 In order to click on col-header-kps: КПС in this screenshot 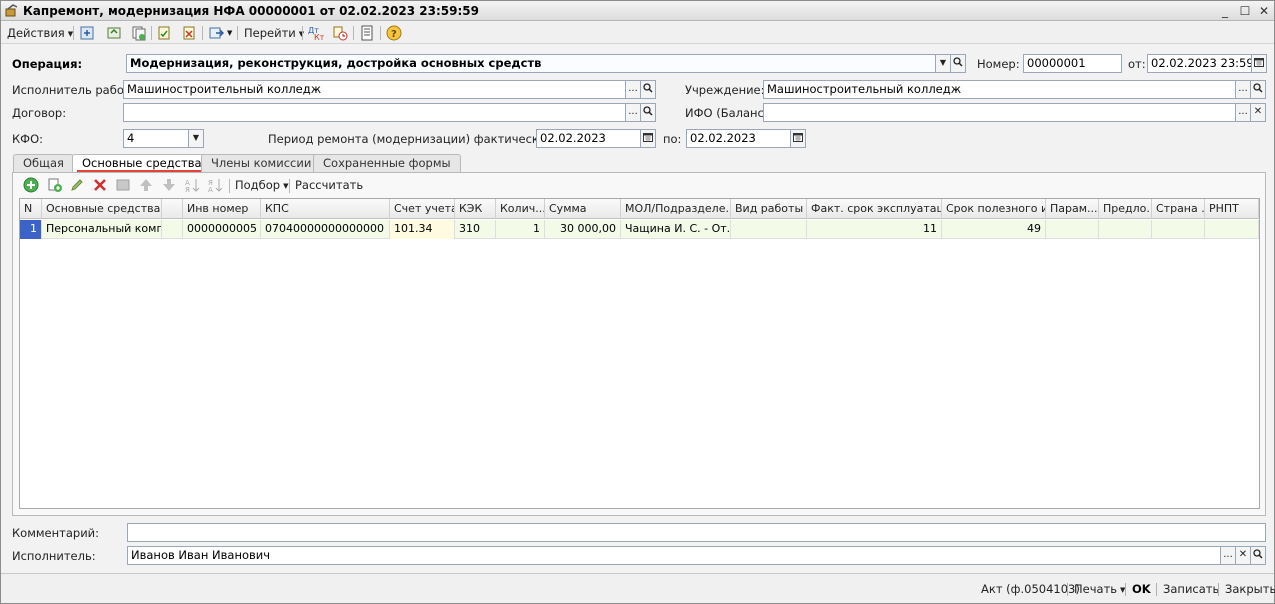, I will do `click(325, 209)`.